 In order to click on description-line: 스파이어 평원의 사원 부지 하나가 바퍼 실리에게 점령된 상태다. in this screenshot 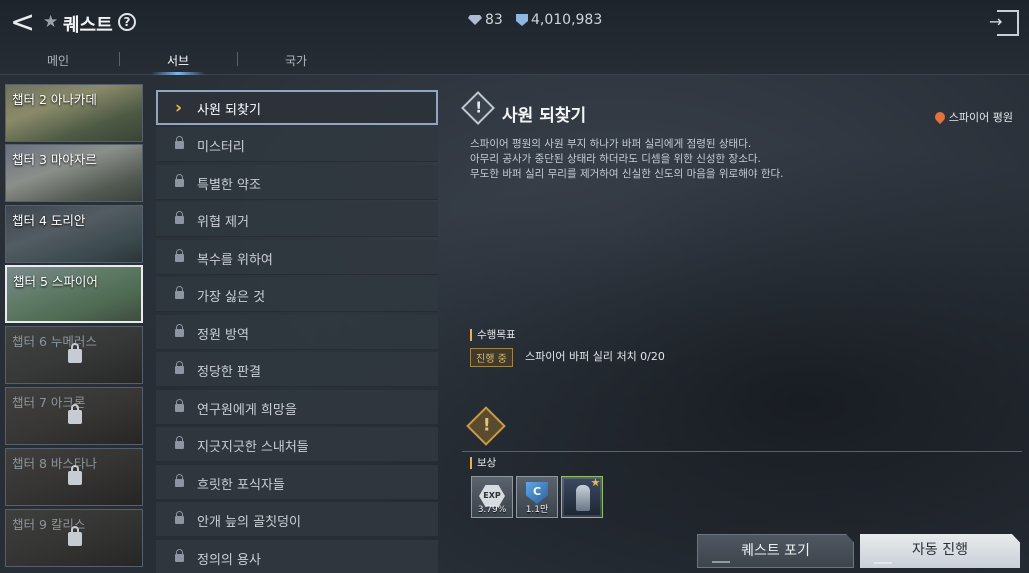, I will do `click(611, 144)`.